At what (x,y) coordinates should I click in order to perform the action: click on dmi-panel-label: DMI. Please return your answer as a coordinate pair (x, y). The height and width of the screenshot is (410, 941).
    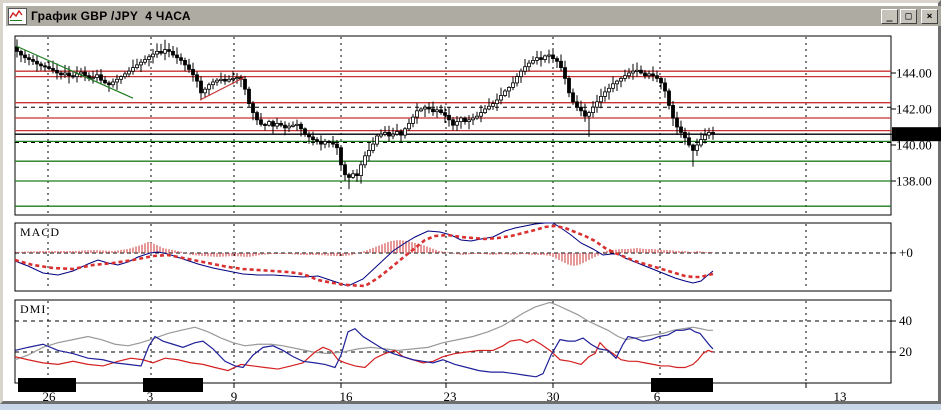
    Looking at the image, I should click on (33, 309).